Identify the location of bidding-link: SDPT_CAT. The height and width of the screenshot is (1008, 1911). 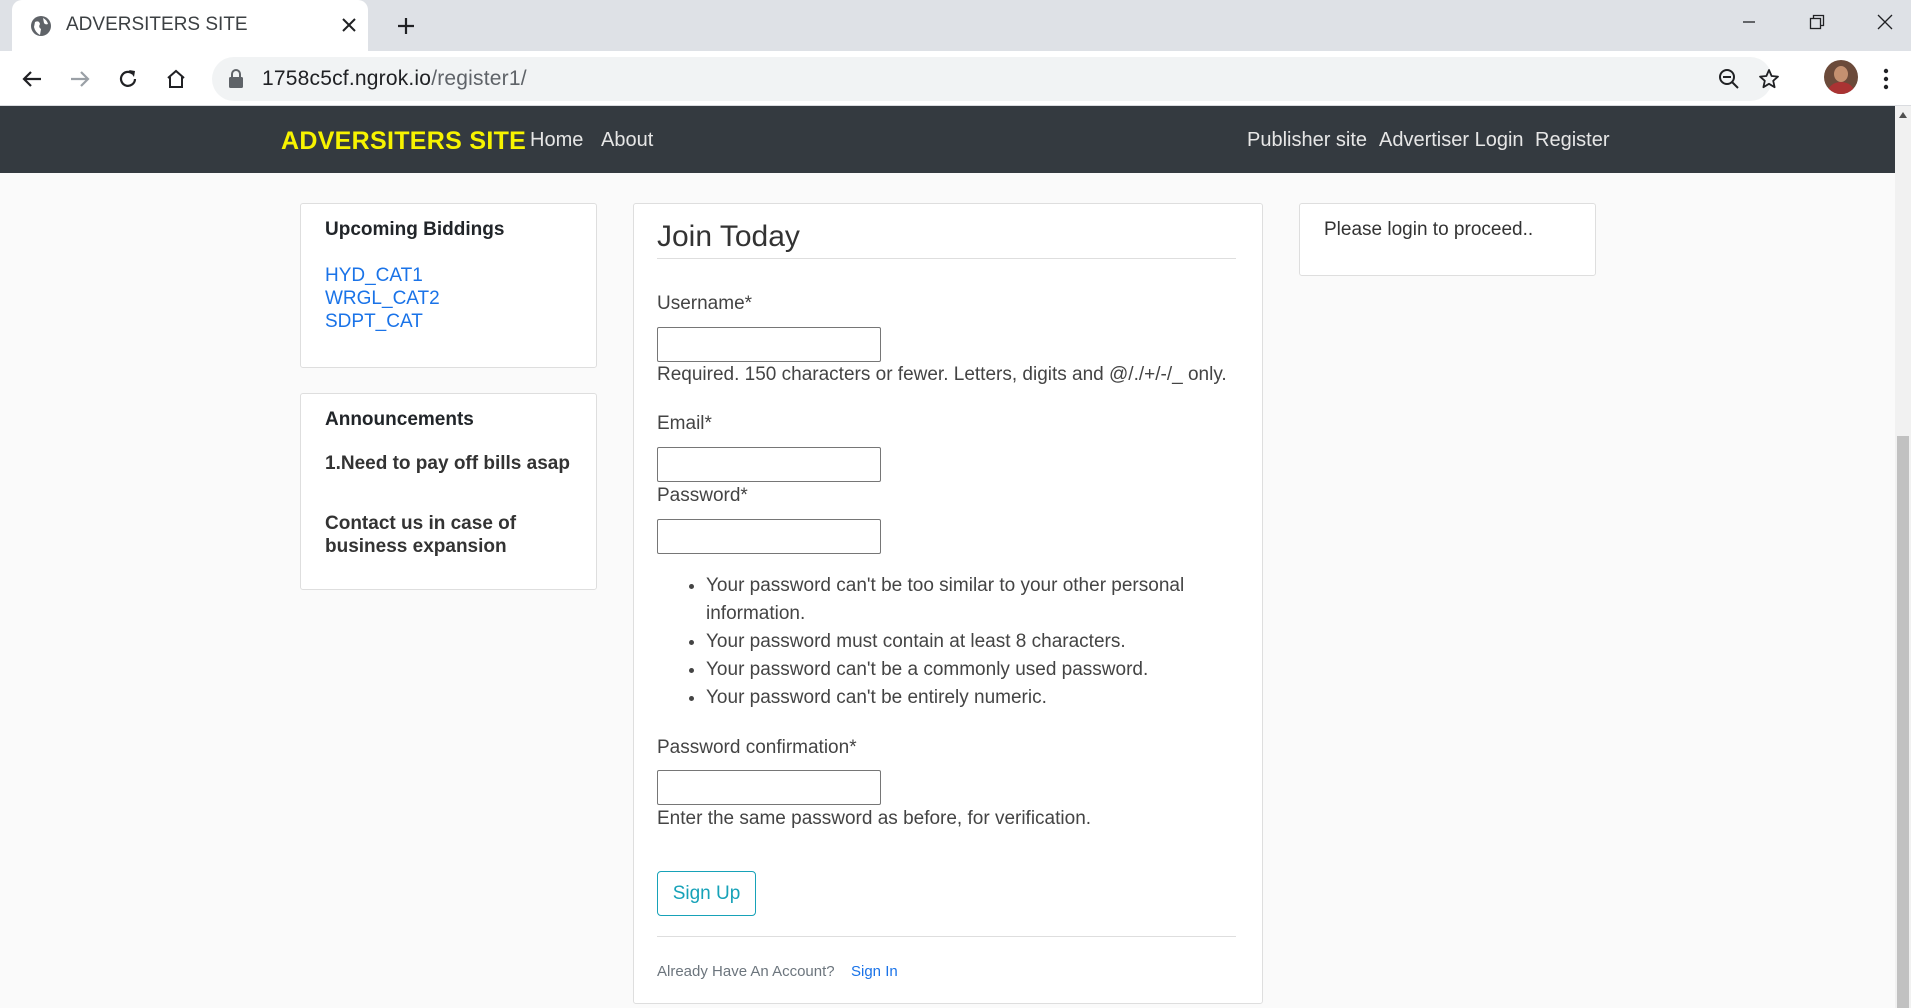
(374, 322).